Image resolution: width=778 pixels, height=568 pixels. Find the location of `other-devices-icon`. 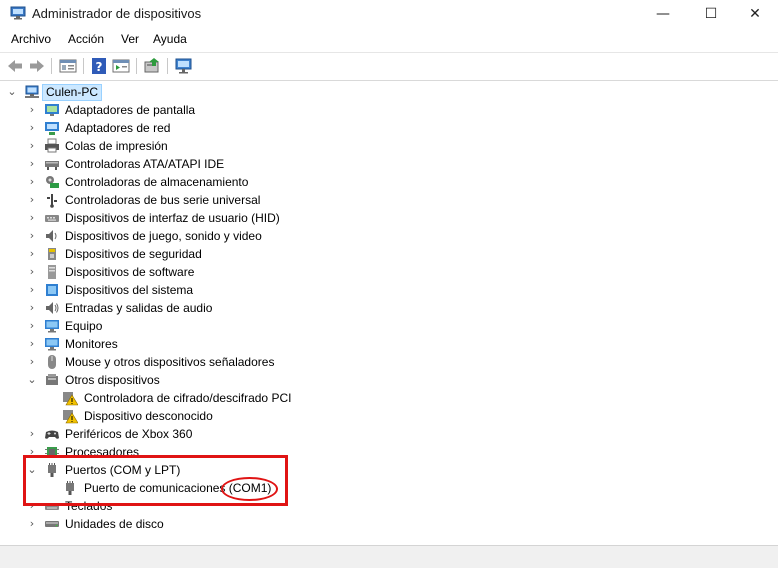

other-devices-icon is located at coordinates (52, 379).